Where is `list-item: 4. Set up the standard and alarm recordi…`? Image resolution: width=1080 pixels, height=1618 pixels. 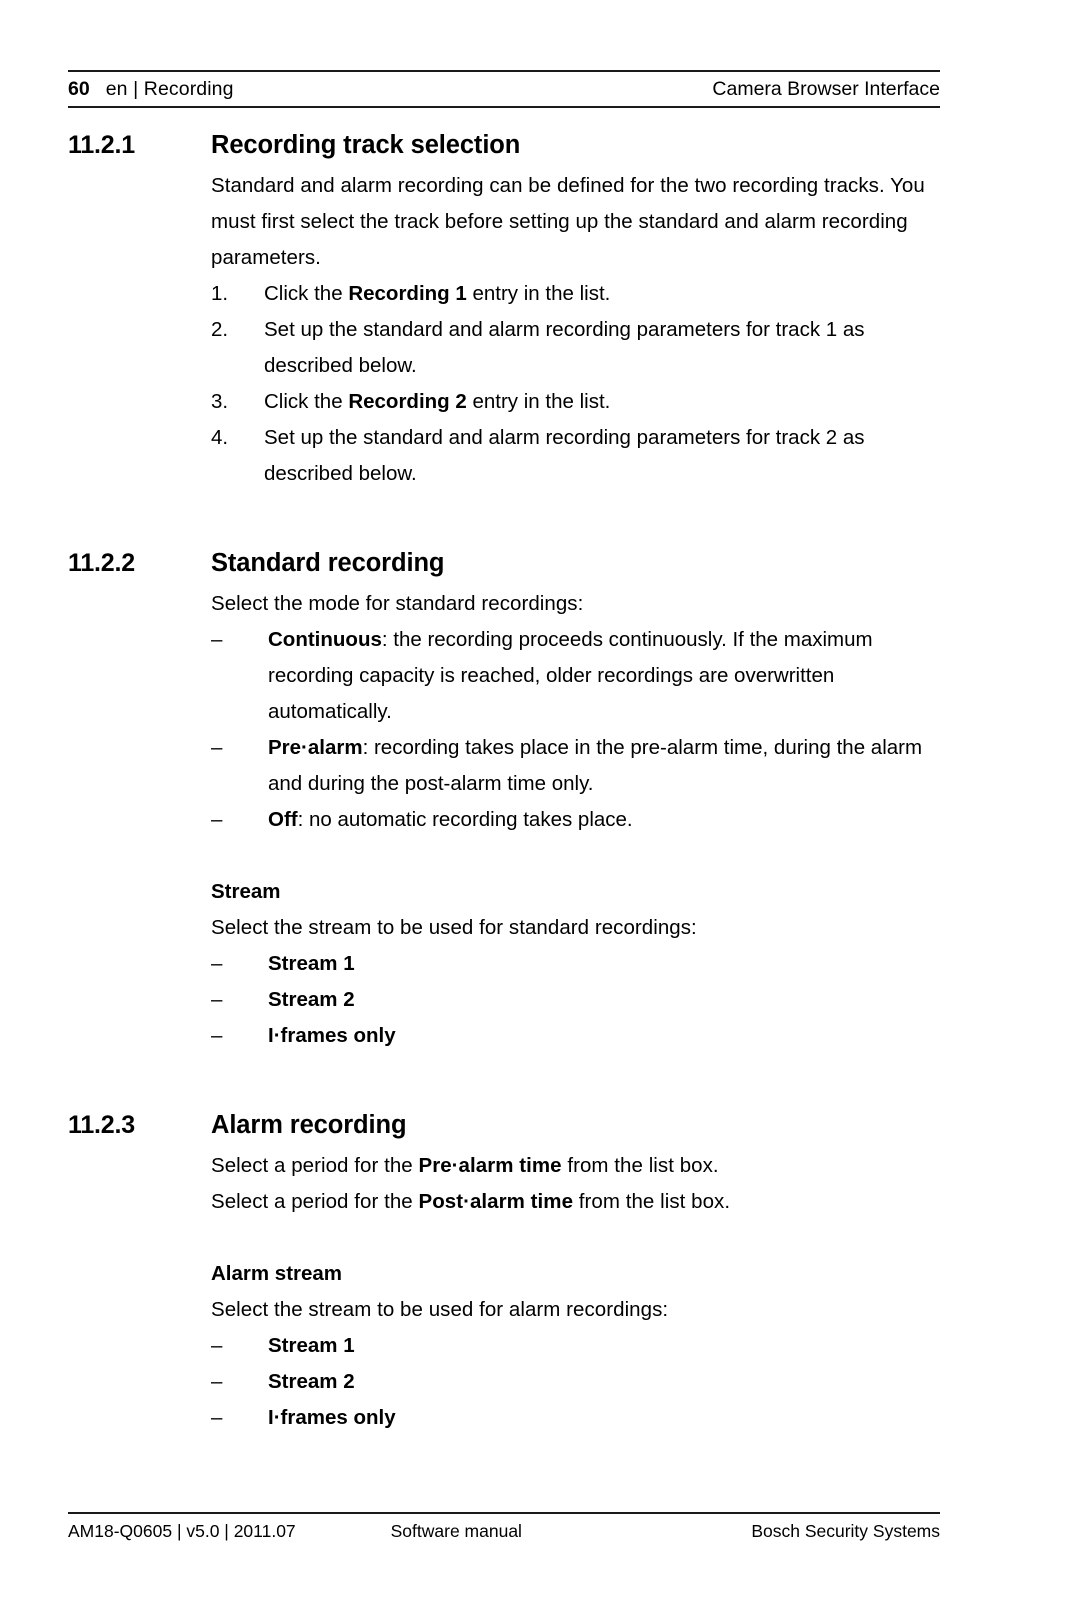
list-item: 4. Set up the standard and alarm recordi… is located at coordinates (577, 456).